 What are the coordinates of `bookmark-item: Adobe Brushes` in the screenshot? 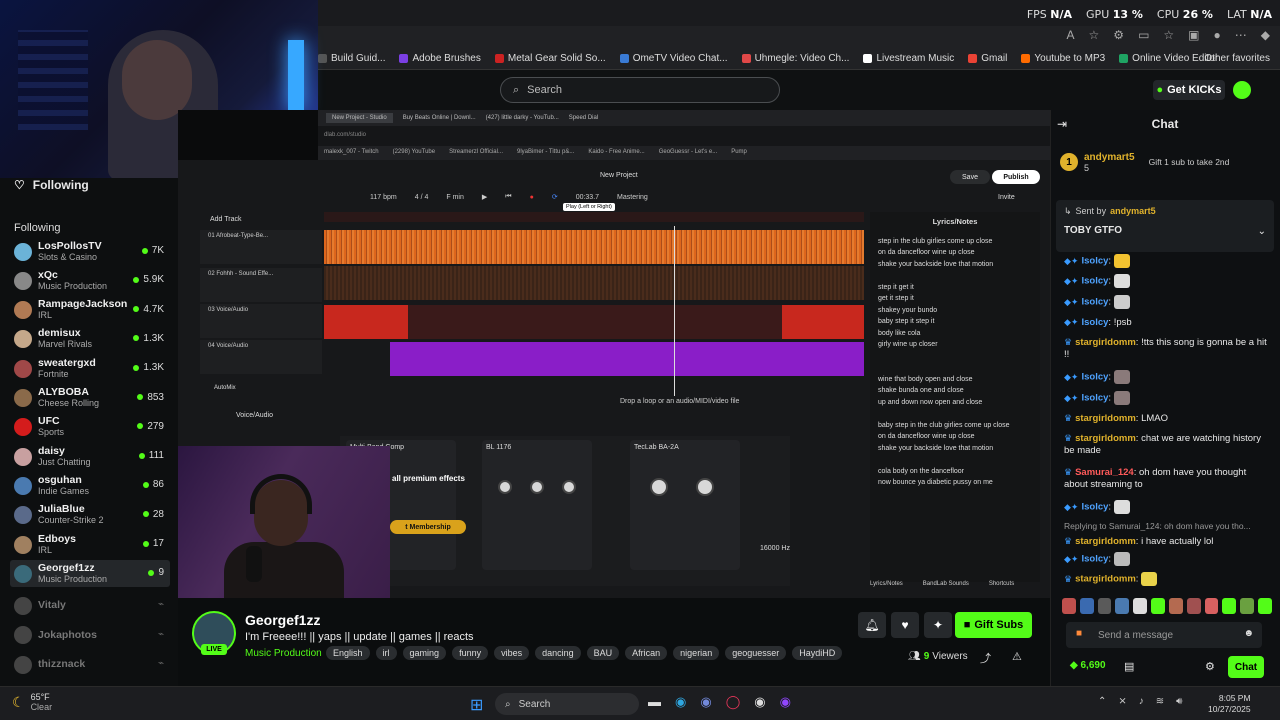 It's located at (440, 58).